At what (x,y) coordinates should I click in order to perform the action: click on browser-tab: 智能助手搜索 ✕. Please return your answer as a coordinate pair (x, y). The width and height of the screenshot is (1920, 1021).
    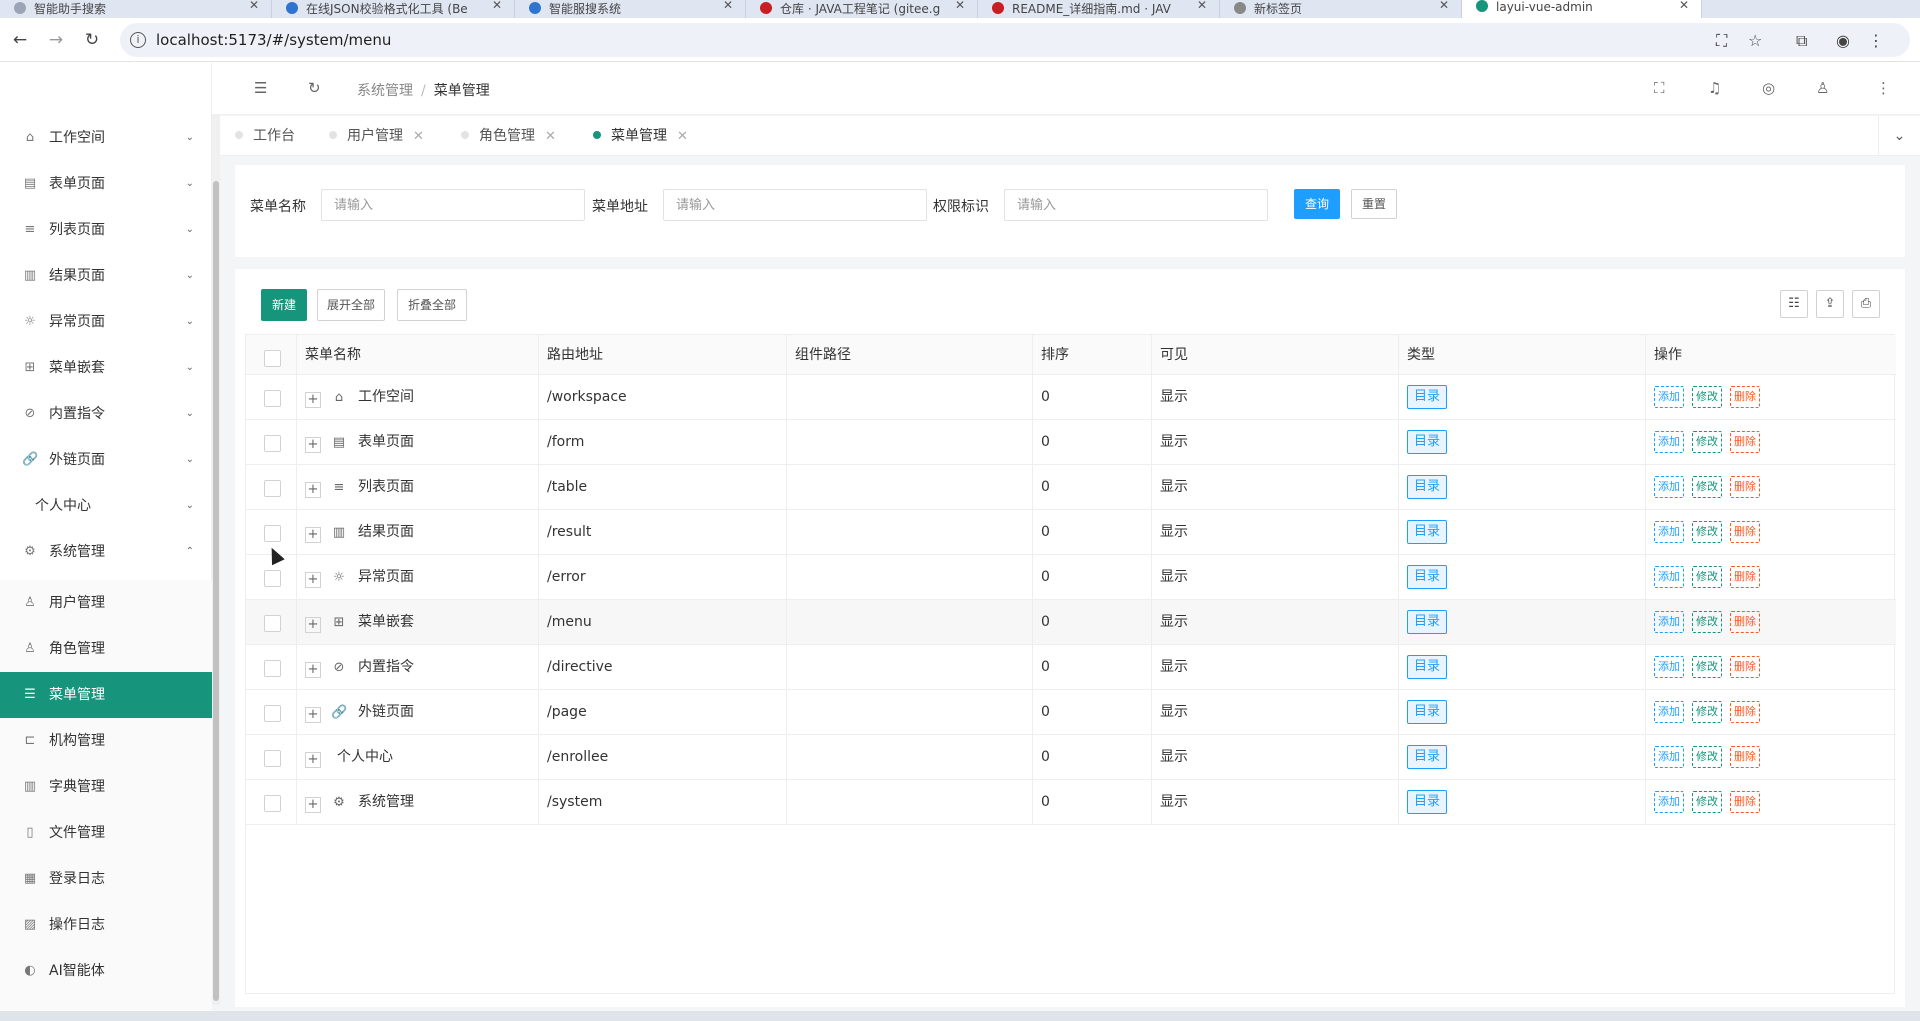
    Looking at the image, I should click on (136, 9).